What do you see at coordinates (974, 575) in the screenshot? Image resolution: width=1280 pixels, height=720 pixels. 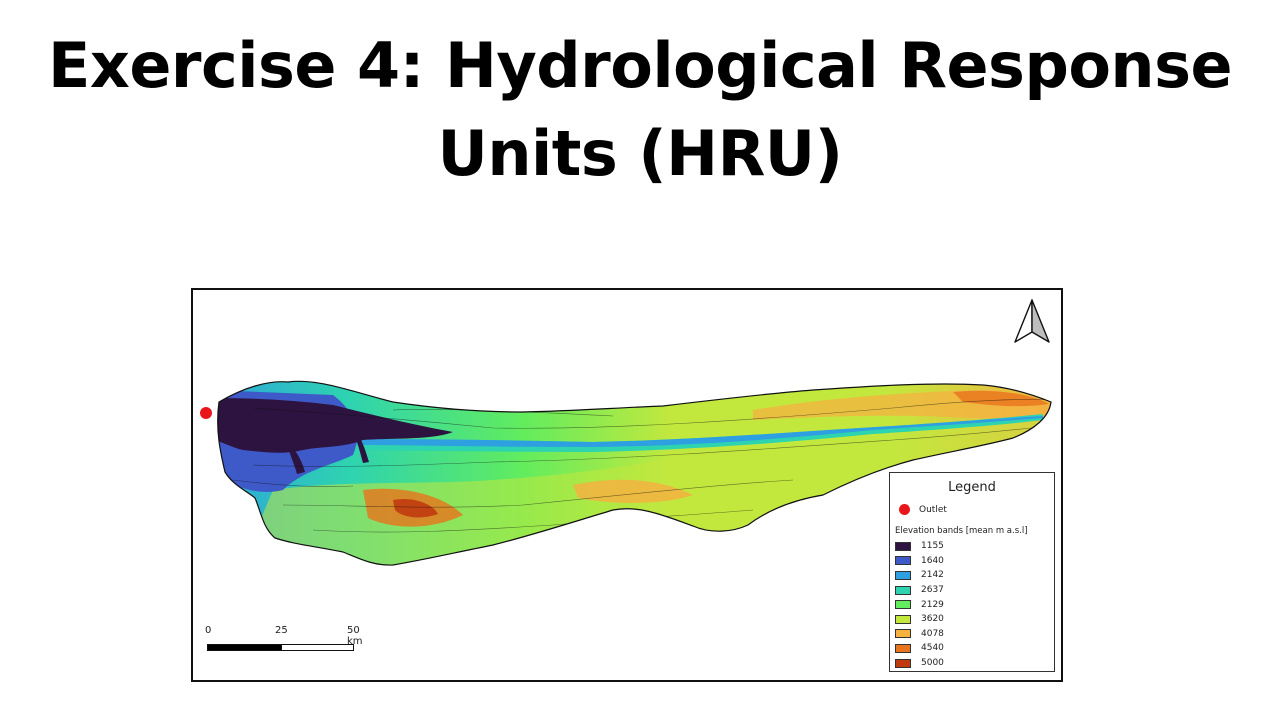 I see `legend-band-item: 2142` at bounding box center [974, 575].